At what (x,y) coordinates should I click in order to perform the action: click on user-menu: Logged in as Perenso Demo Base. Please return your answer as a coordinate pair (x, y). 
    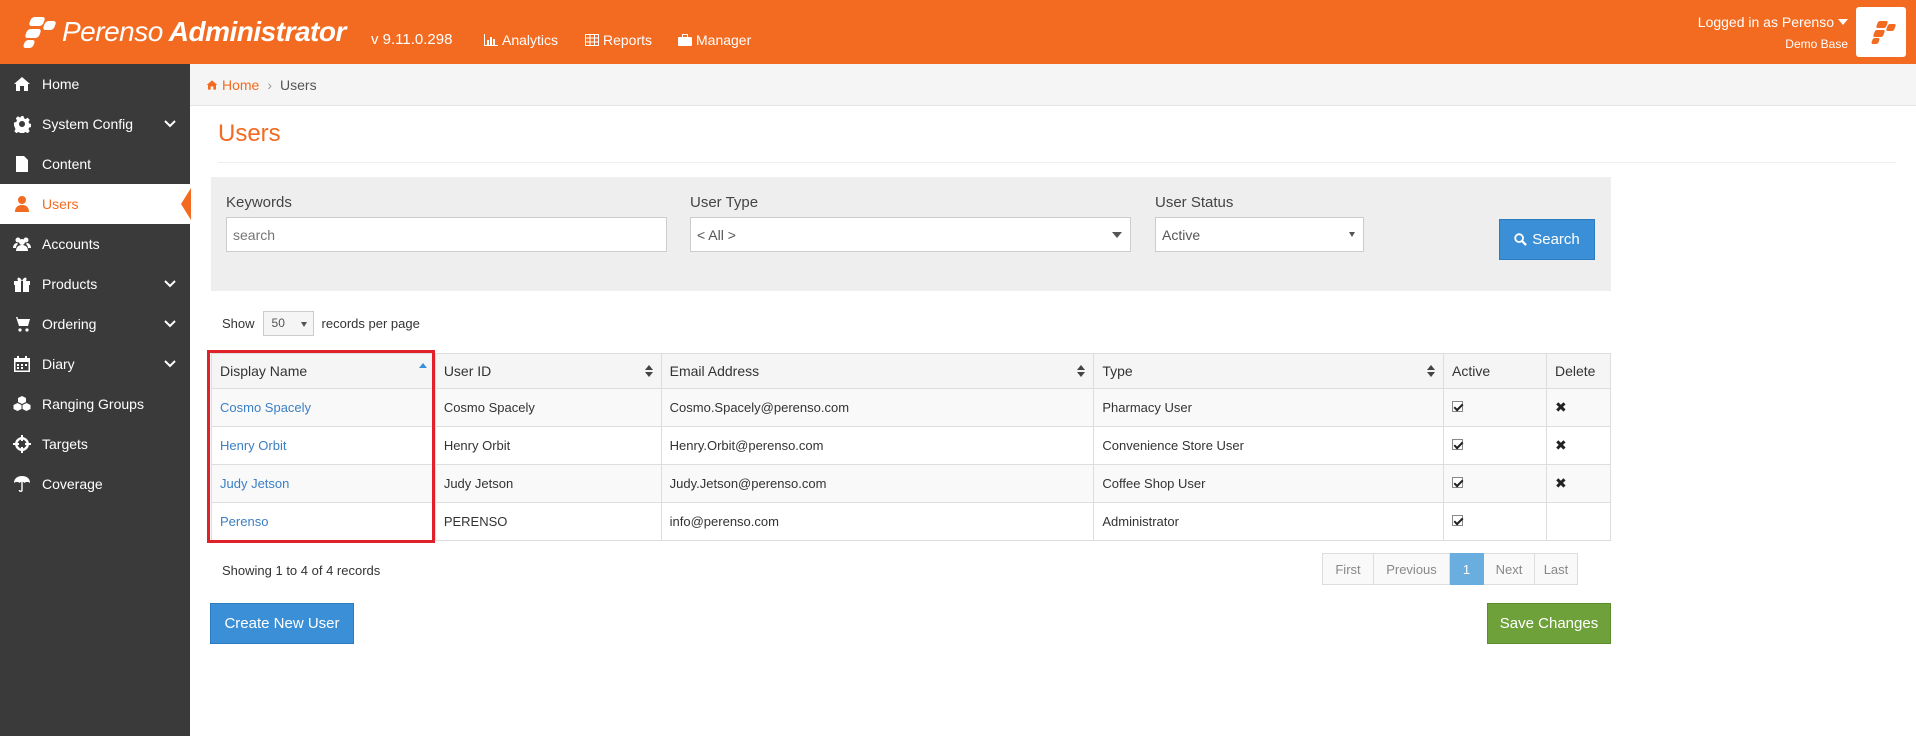
    Looking at the image, I should click on (1773, 32).